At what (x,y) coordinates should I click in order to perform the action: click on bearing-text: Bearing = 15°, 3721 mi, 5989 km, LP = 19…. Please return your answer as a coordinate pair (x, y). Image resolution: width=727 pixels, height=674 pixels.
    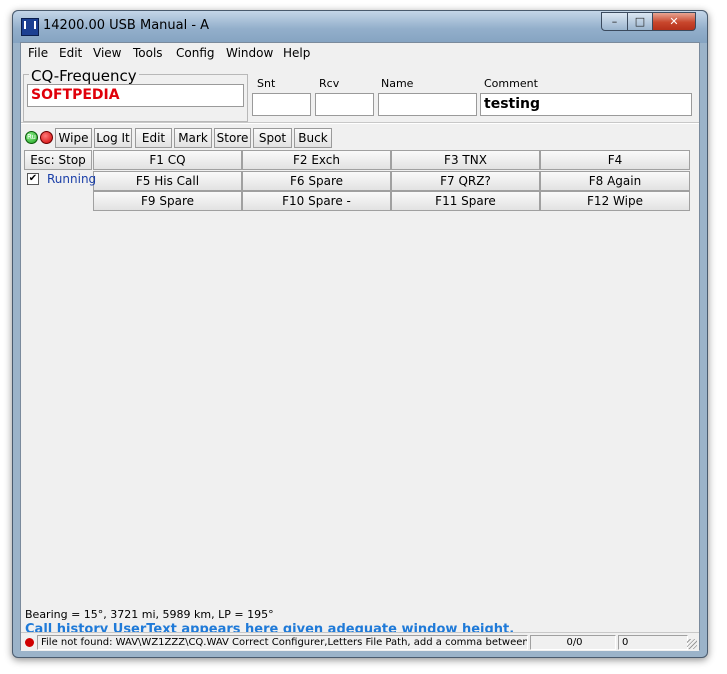
    Looking at the image, I should click on (149, 614).